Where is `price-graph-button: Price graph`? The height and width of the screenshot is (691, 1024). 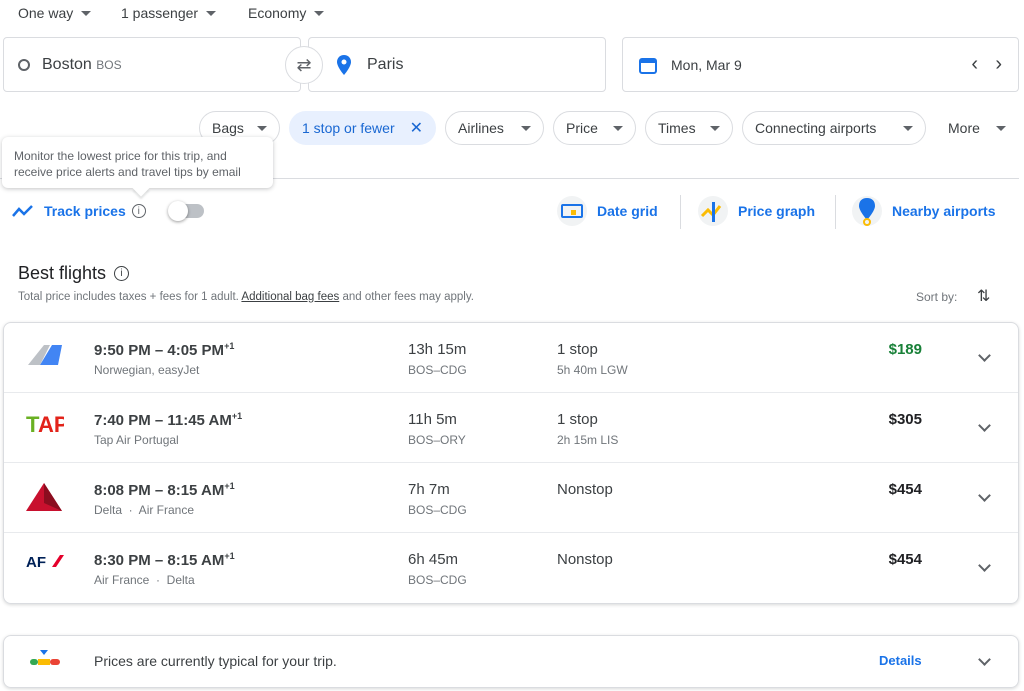 price-graph-button: Price graph is located at coordinates (756, 211).